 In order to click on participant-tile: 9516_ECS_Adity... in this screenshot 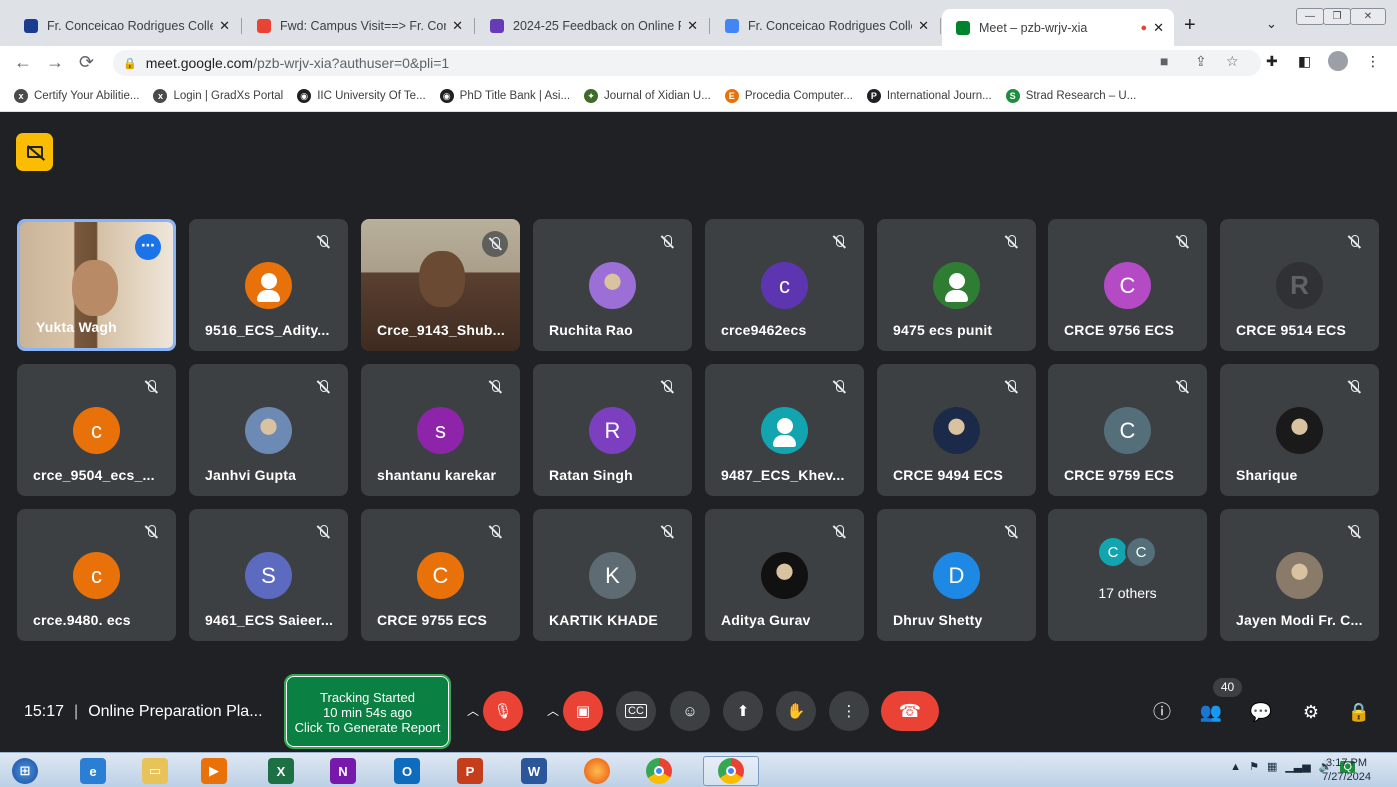, I will do `click(268, 285)`.